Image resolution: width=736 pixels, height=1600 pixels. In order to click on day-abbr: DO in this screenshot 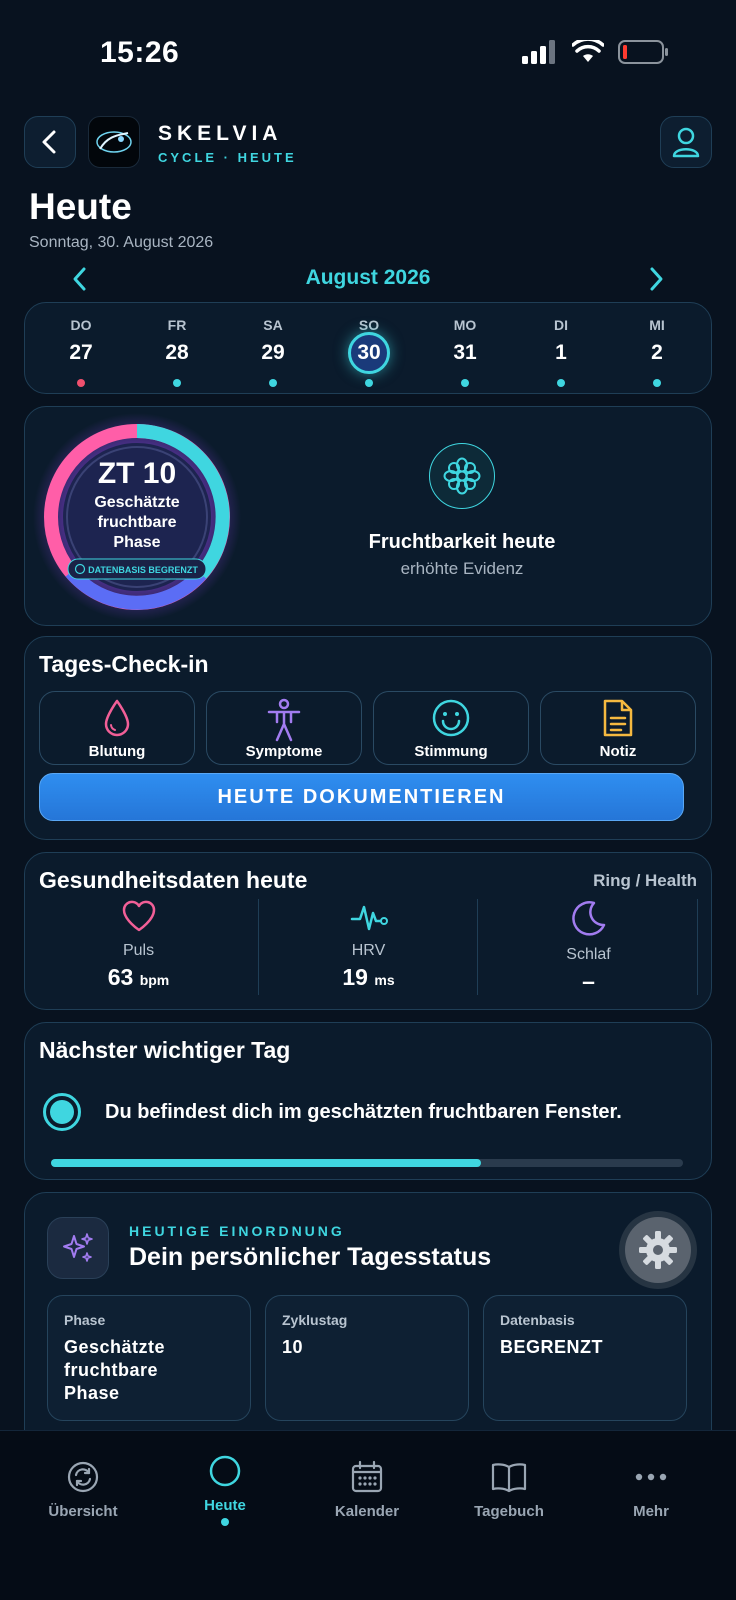, I will do `click(81, 325)`.